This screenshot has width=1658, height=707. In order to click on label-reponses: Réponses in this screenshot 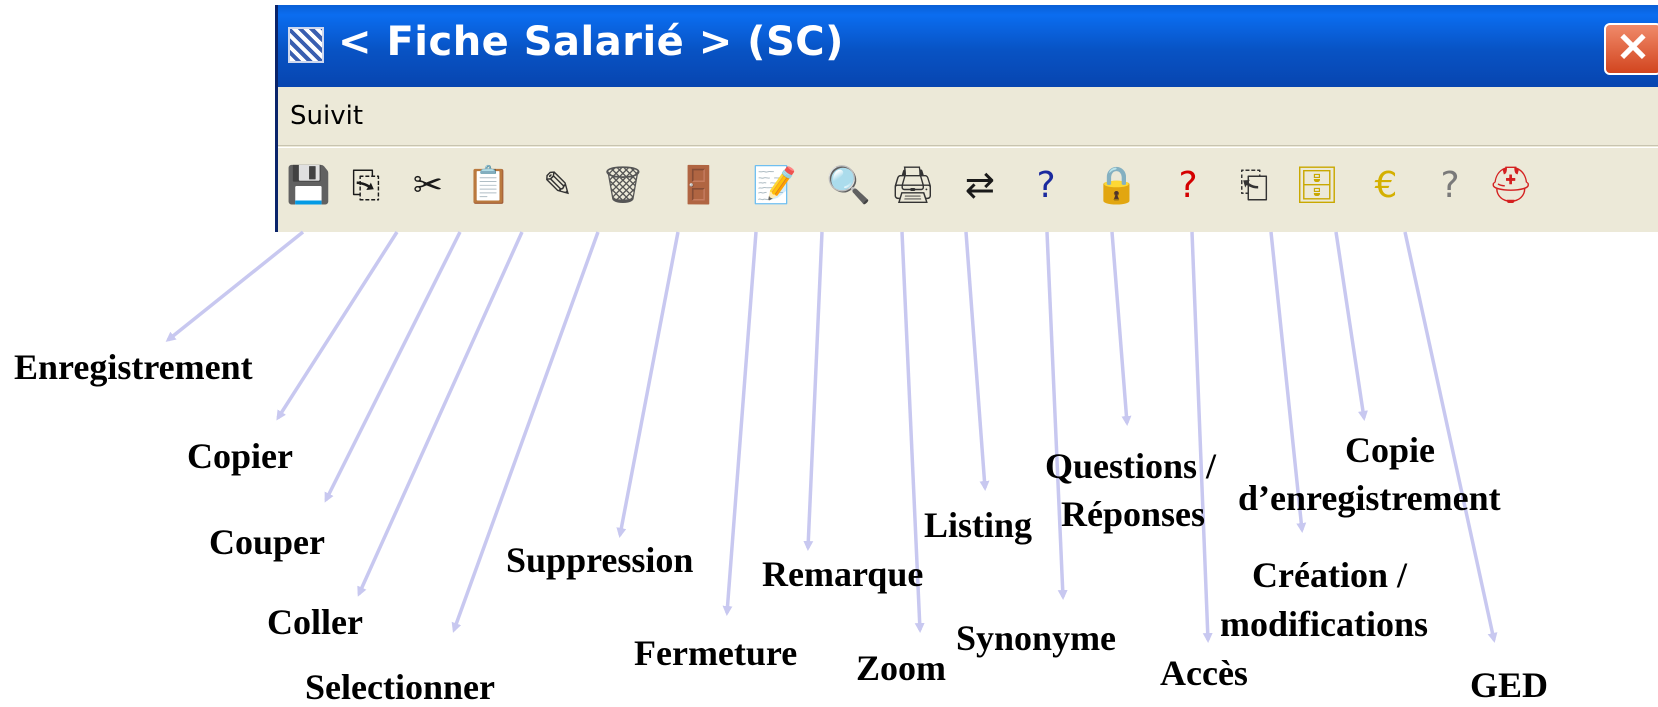, I will do `click(1133, 514)`.